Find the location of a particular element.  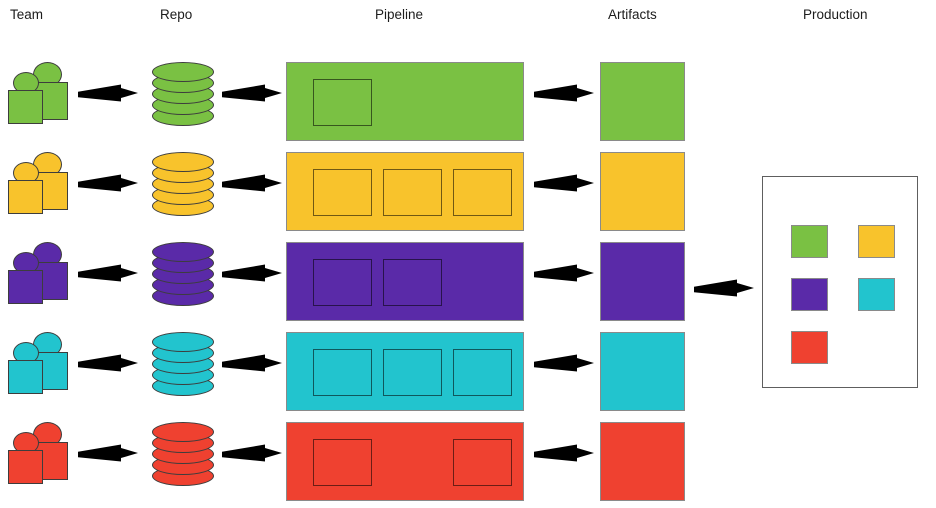

column-header-production: Production is located at coordinates (835, 14).